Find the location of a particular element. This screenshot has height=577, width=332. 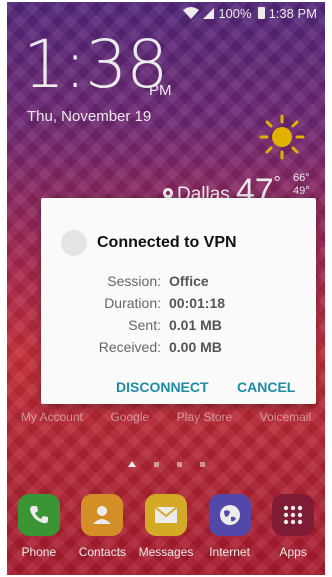

disconnect-button: DISCONNECT is located at coordinates (162, 387).